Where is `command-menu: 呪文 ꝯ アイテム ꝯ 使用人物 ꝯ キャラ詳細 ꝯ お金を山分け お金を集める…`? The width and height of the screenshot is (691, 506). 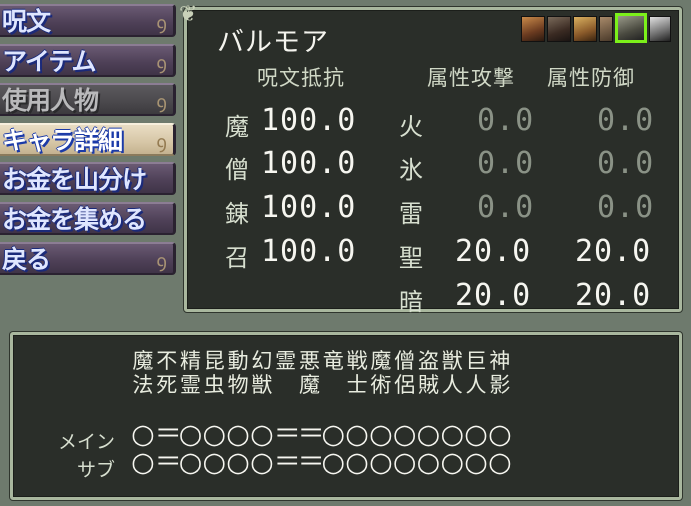
command-menu: 呪文 ꝯ アイテム ꝯ 使用人物 ꝯ キャラ詳細 ꝯ お金を山分け お金を集める… is located at coordinates (88, 142).